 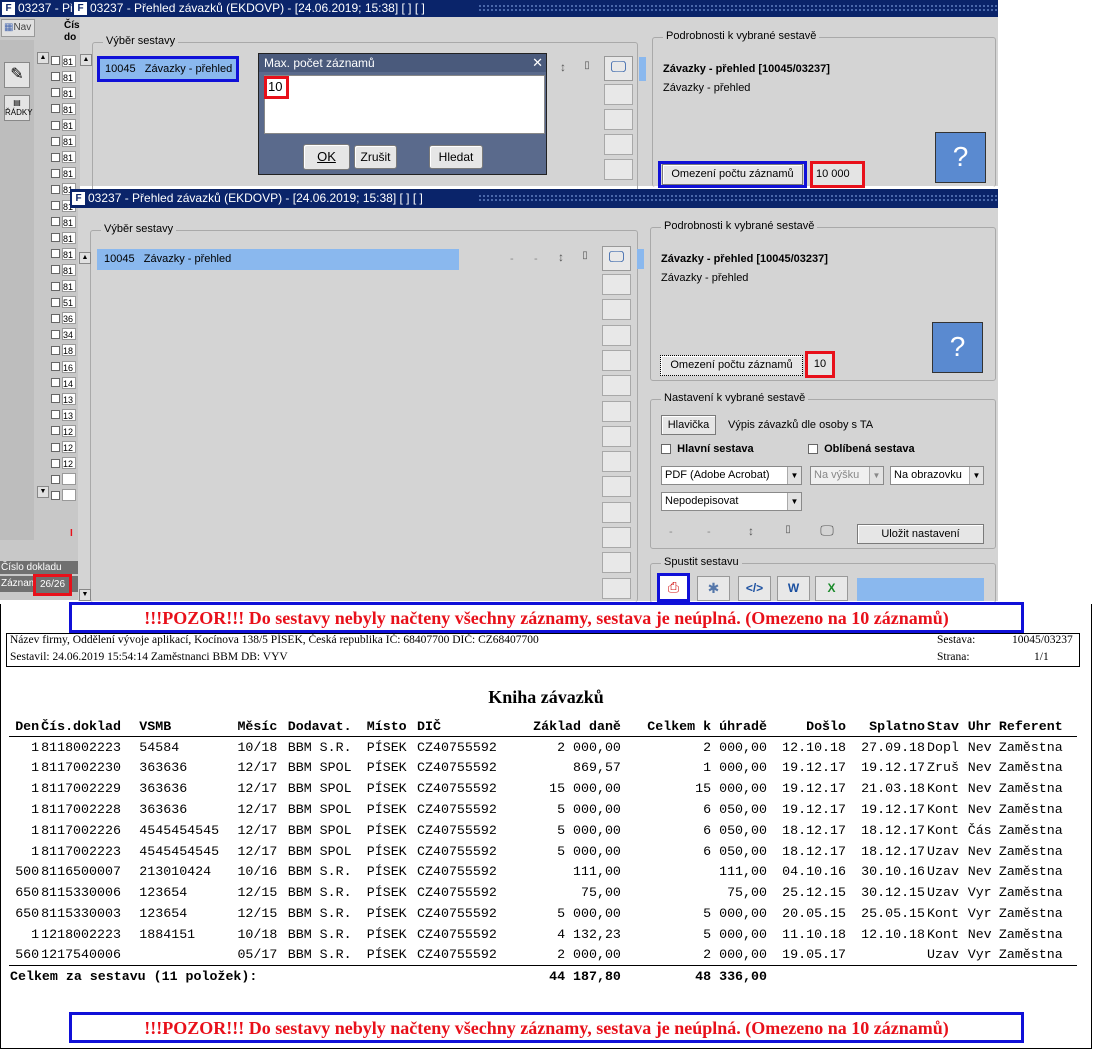 I want to click on window1-report-row: 10045 Závazky - přehled, so click(x=168, y=69).